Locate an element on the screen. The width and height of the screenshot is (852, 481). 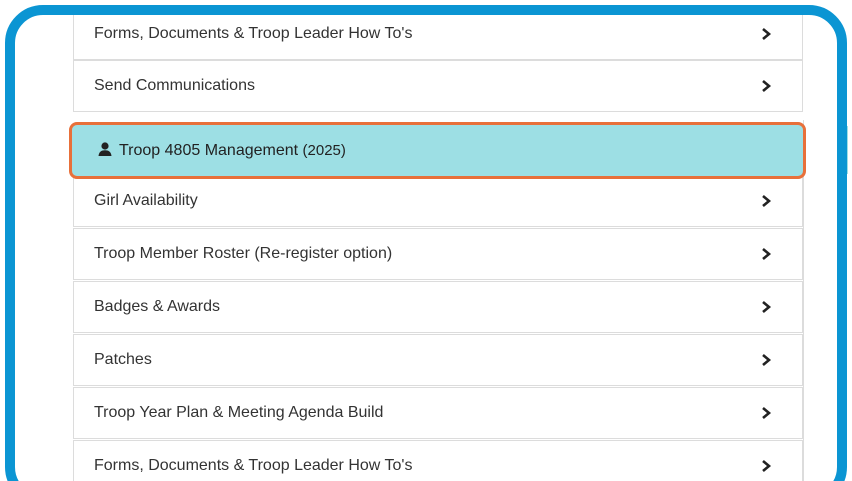
user-icon is located at coordinates (105, 149).